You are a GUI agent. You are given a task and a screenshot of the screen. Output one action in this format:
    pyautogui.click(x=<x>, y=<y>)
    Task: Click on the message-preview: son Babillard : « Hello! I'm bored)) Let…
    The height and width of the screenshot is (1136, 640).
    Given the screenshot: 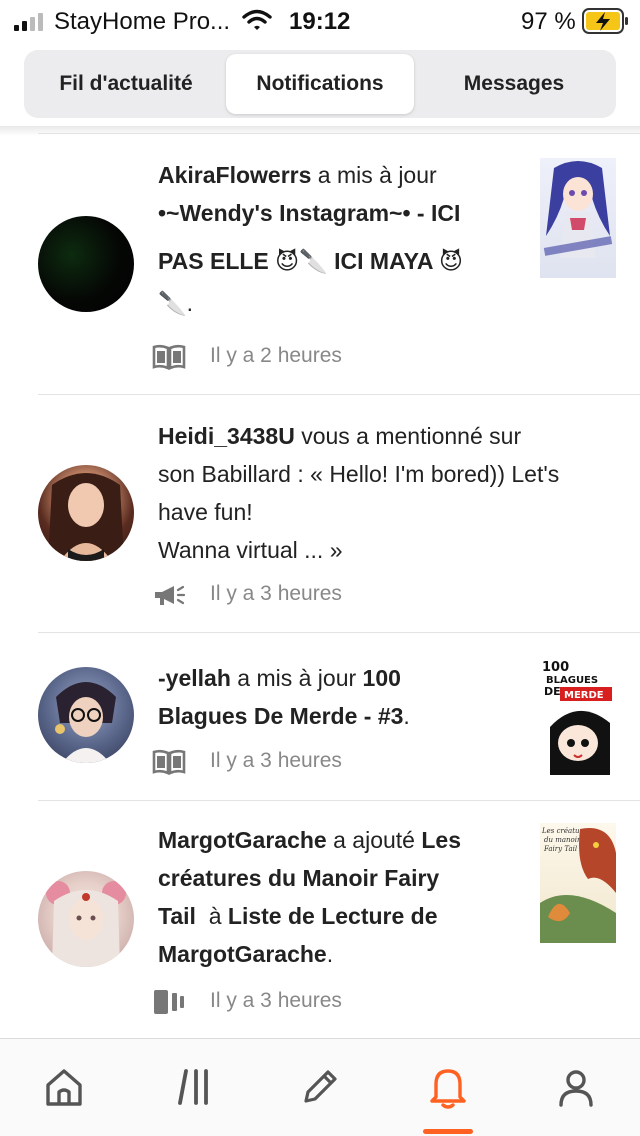 What is the action you would take?
    pyautogui.click(x=359, y=474)
    